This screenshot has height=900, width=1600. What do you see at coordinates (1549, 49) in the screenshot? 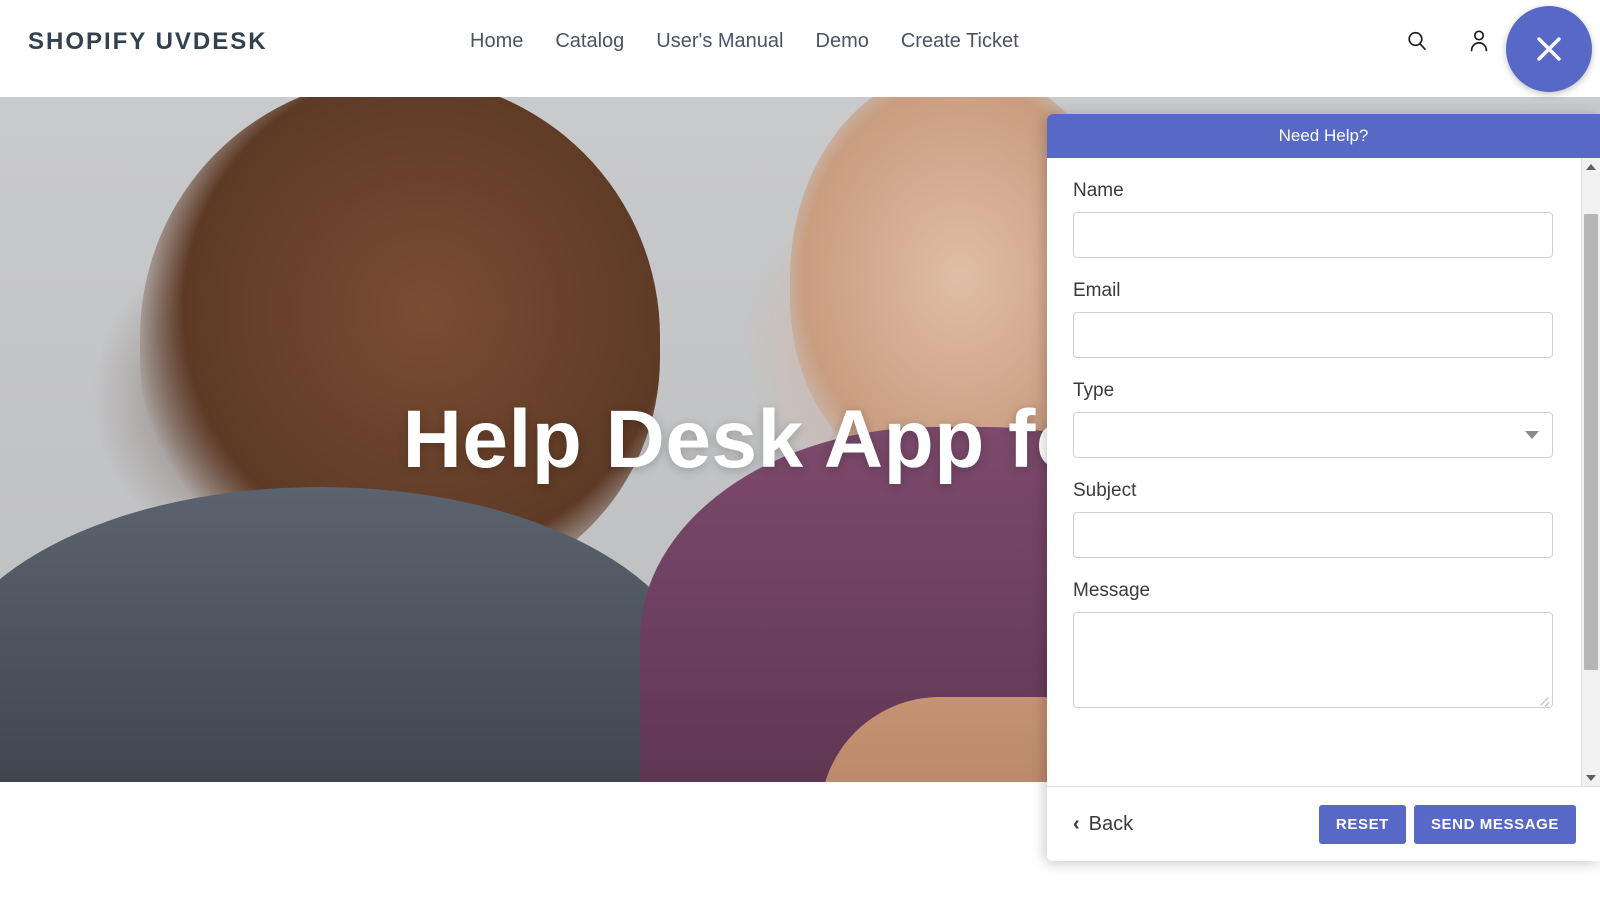
I see `close-icon` at bounding box center [1549, 49].